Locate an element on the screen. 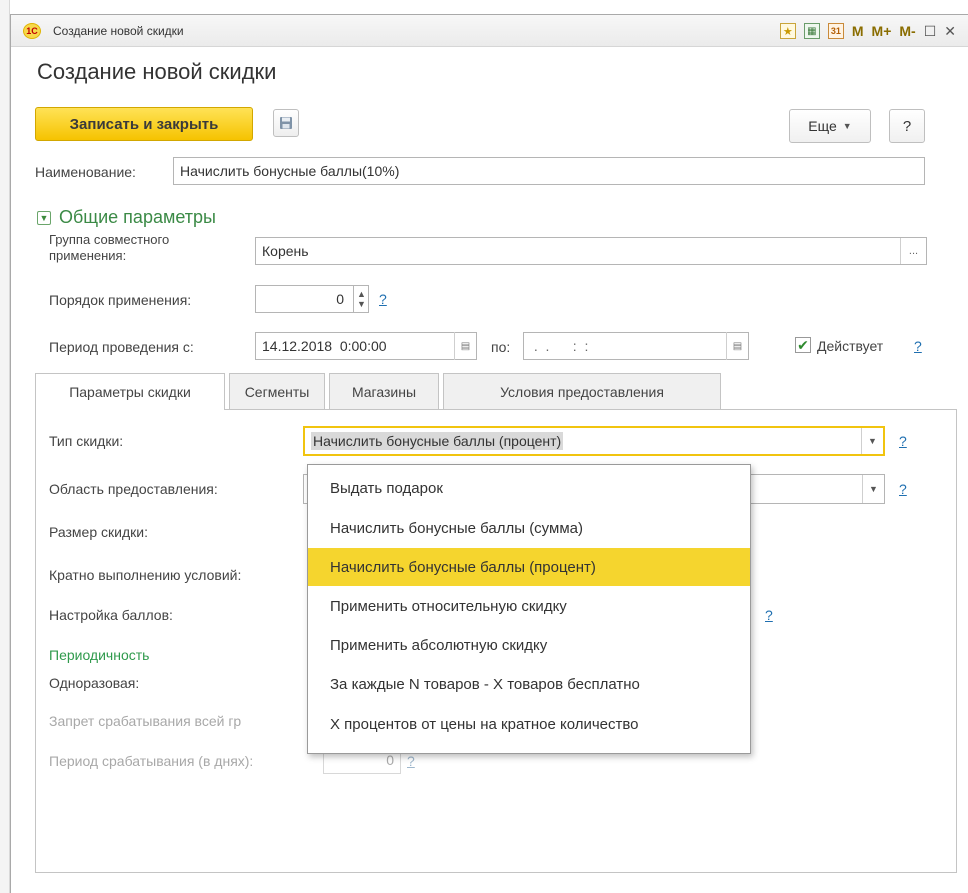 The height and width of the screenshot is (893, 968). dropdown-option: Применить абсолютную скидку is located at coordinates (529, 645).